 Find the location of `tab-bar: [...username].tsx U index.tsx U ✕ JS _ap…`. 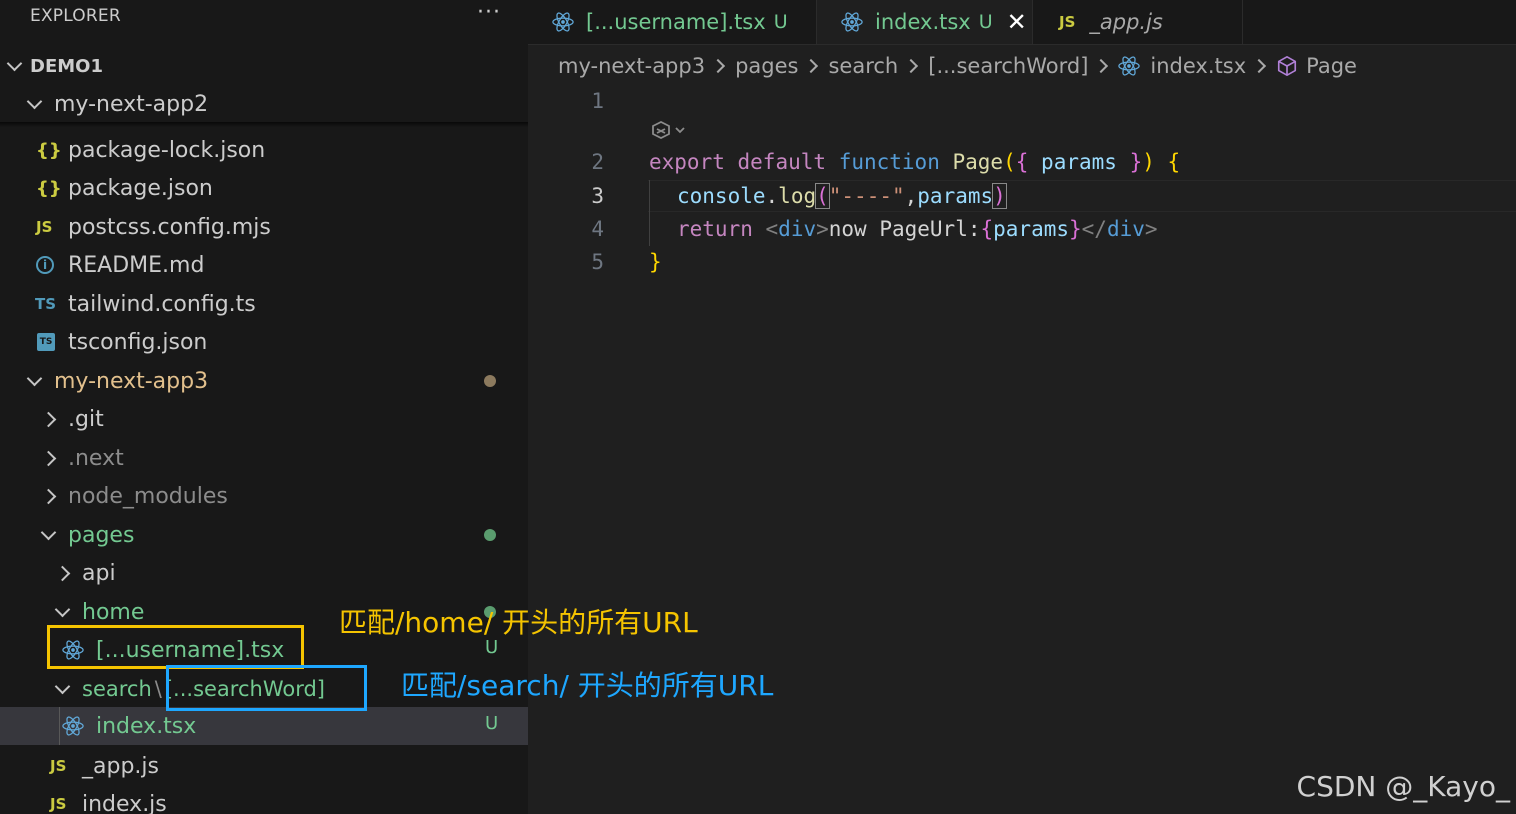

tab-bar: [...username].tsx U index.tsx U ✕ JS _ap… is located at coordinates (1022, 22).